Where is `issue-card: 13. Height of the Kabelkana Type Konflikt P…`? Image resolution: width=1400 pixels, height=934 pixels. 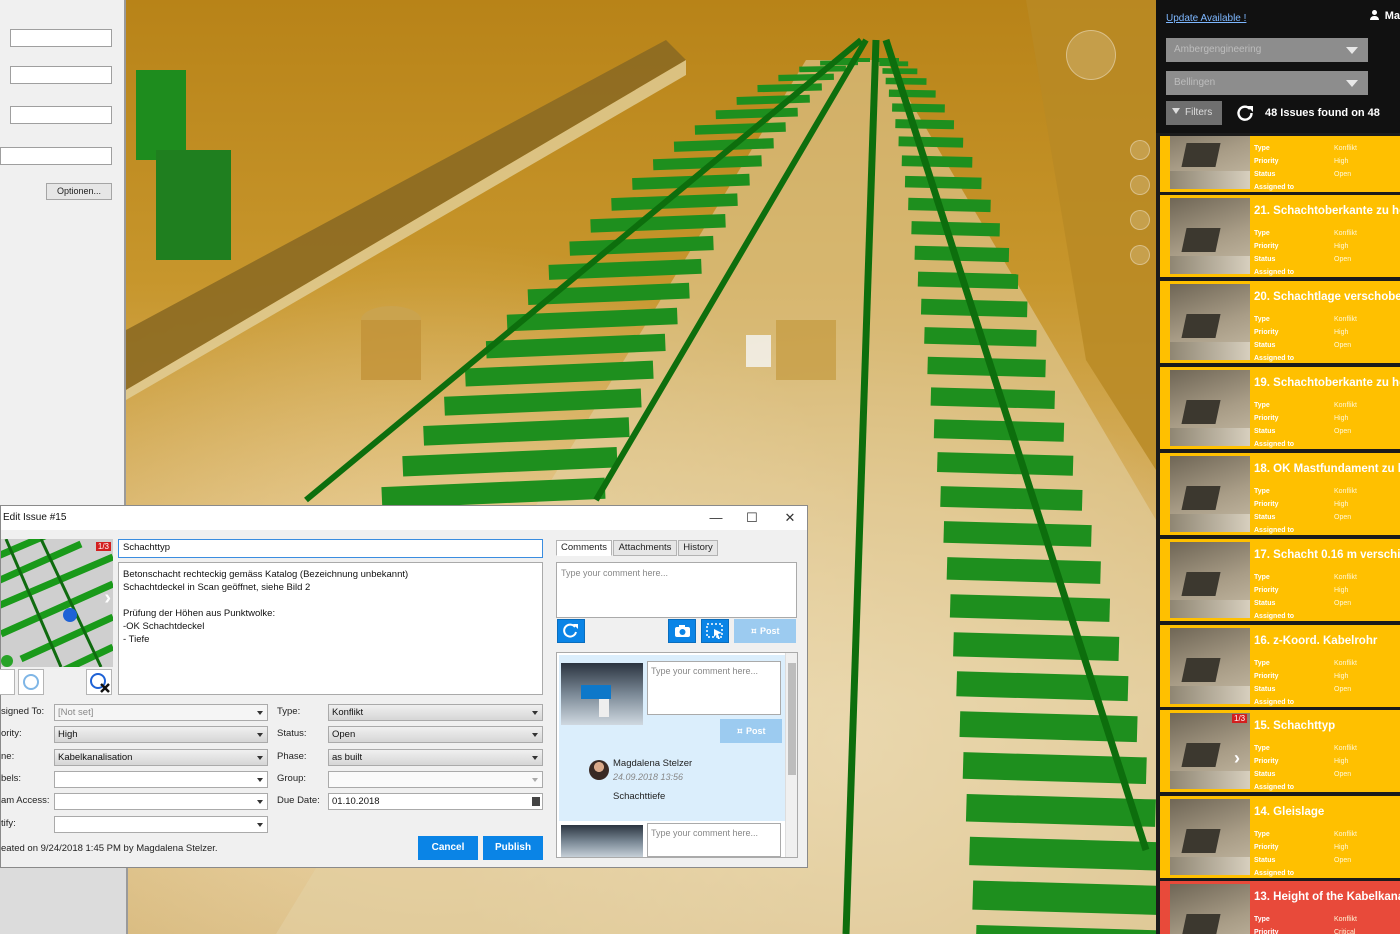 issue-card: 13. Height of the Kabelkana Type Konflikt P… is located at coordinates (1280, 907).